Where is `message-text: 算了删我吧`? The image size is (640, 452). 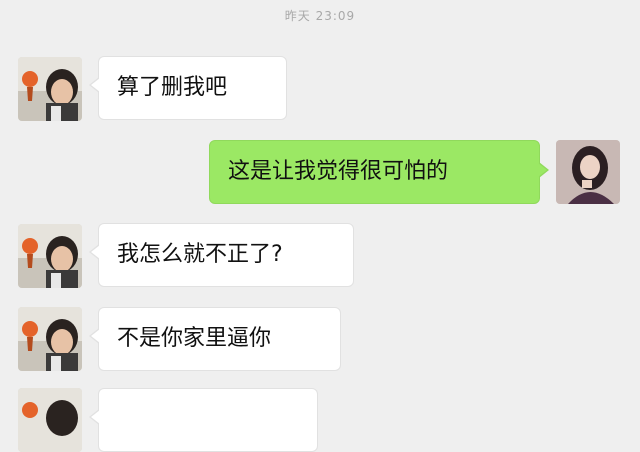
message-text: 算了删我吧 is located at coordinates (172, 87).